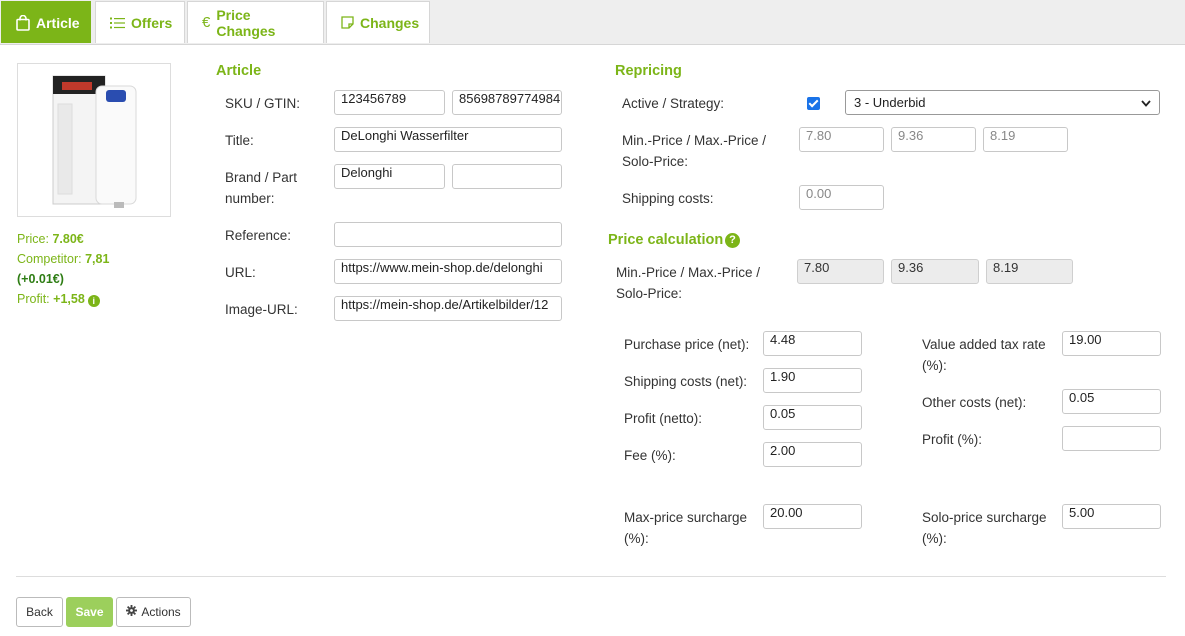 This screenshot has height=636, width=1185. What do you see at coordinates (648, 71) in the screenshot?
I see `repricing-section-title: Repricing` at bounding box center [648, 71].